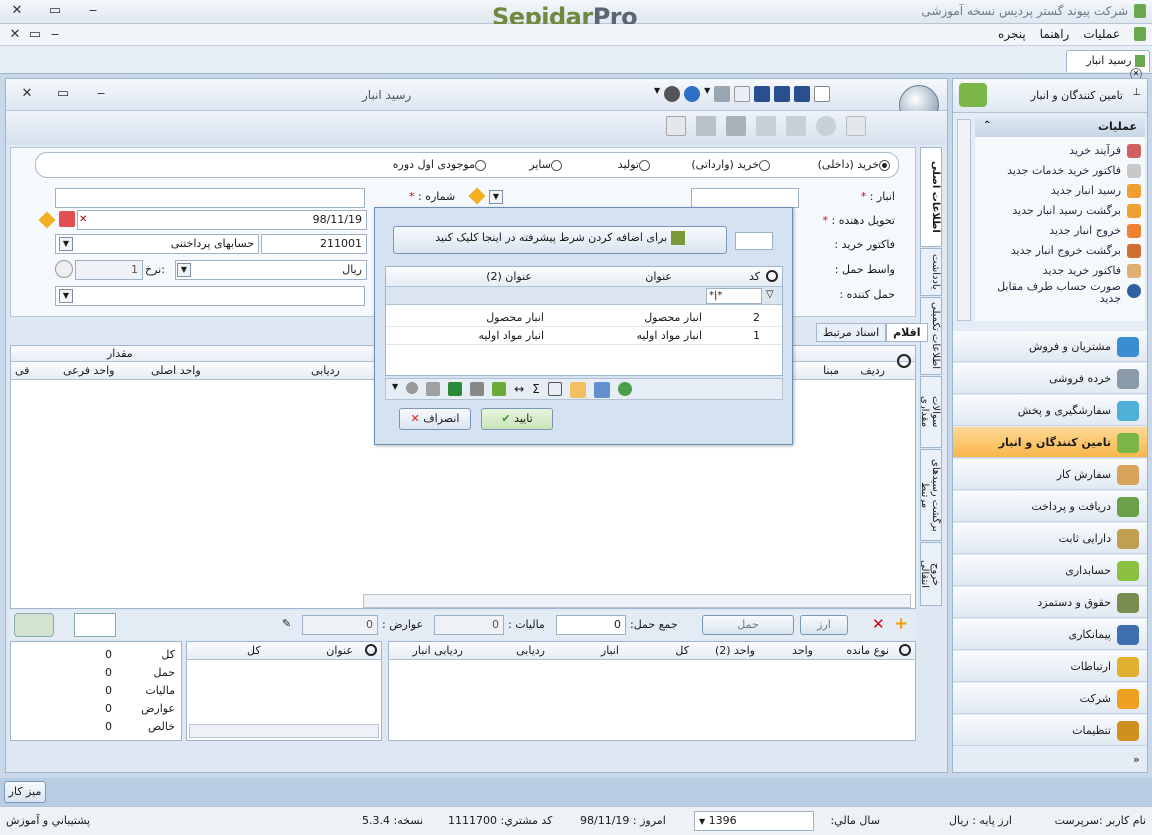 The image size is (1152, 835). What do you see at coordinates (658, 276) in the screenshot?
I see `lookup-col-title: عنوان` at bounding box center [658, 276].